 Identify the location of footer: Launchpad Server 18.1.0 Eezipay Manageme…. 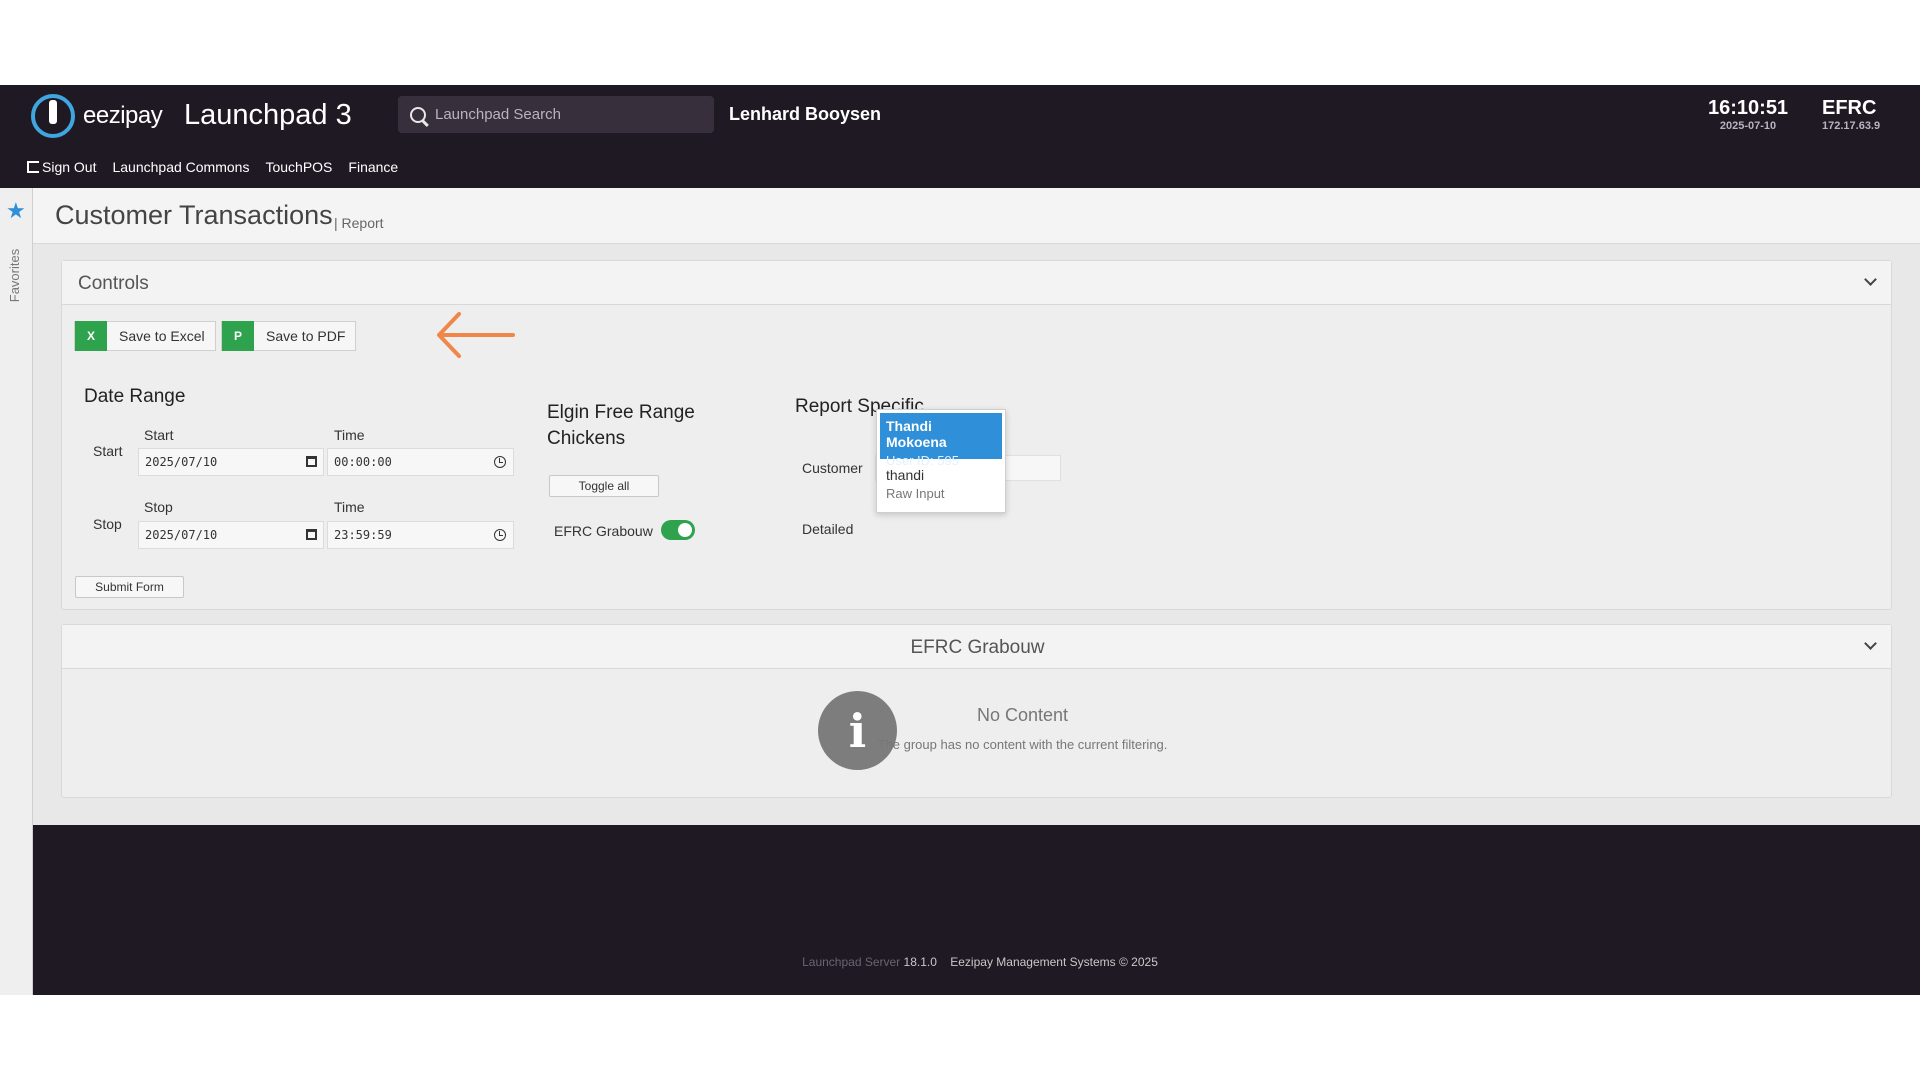
(960, 962).